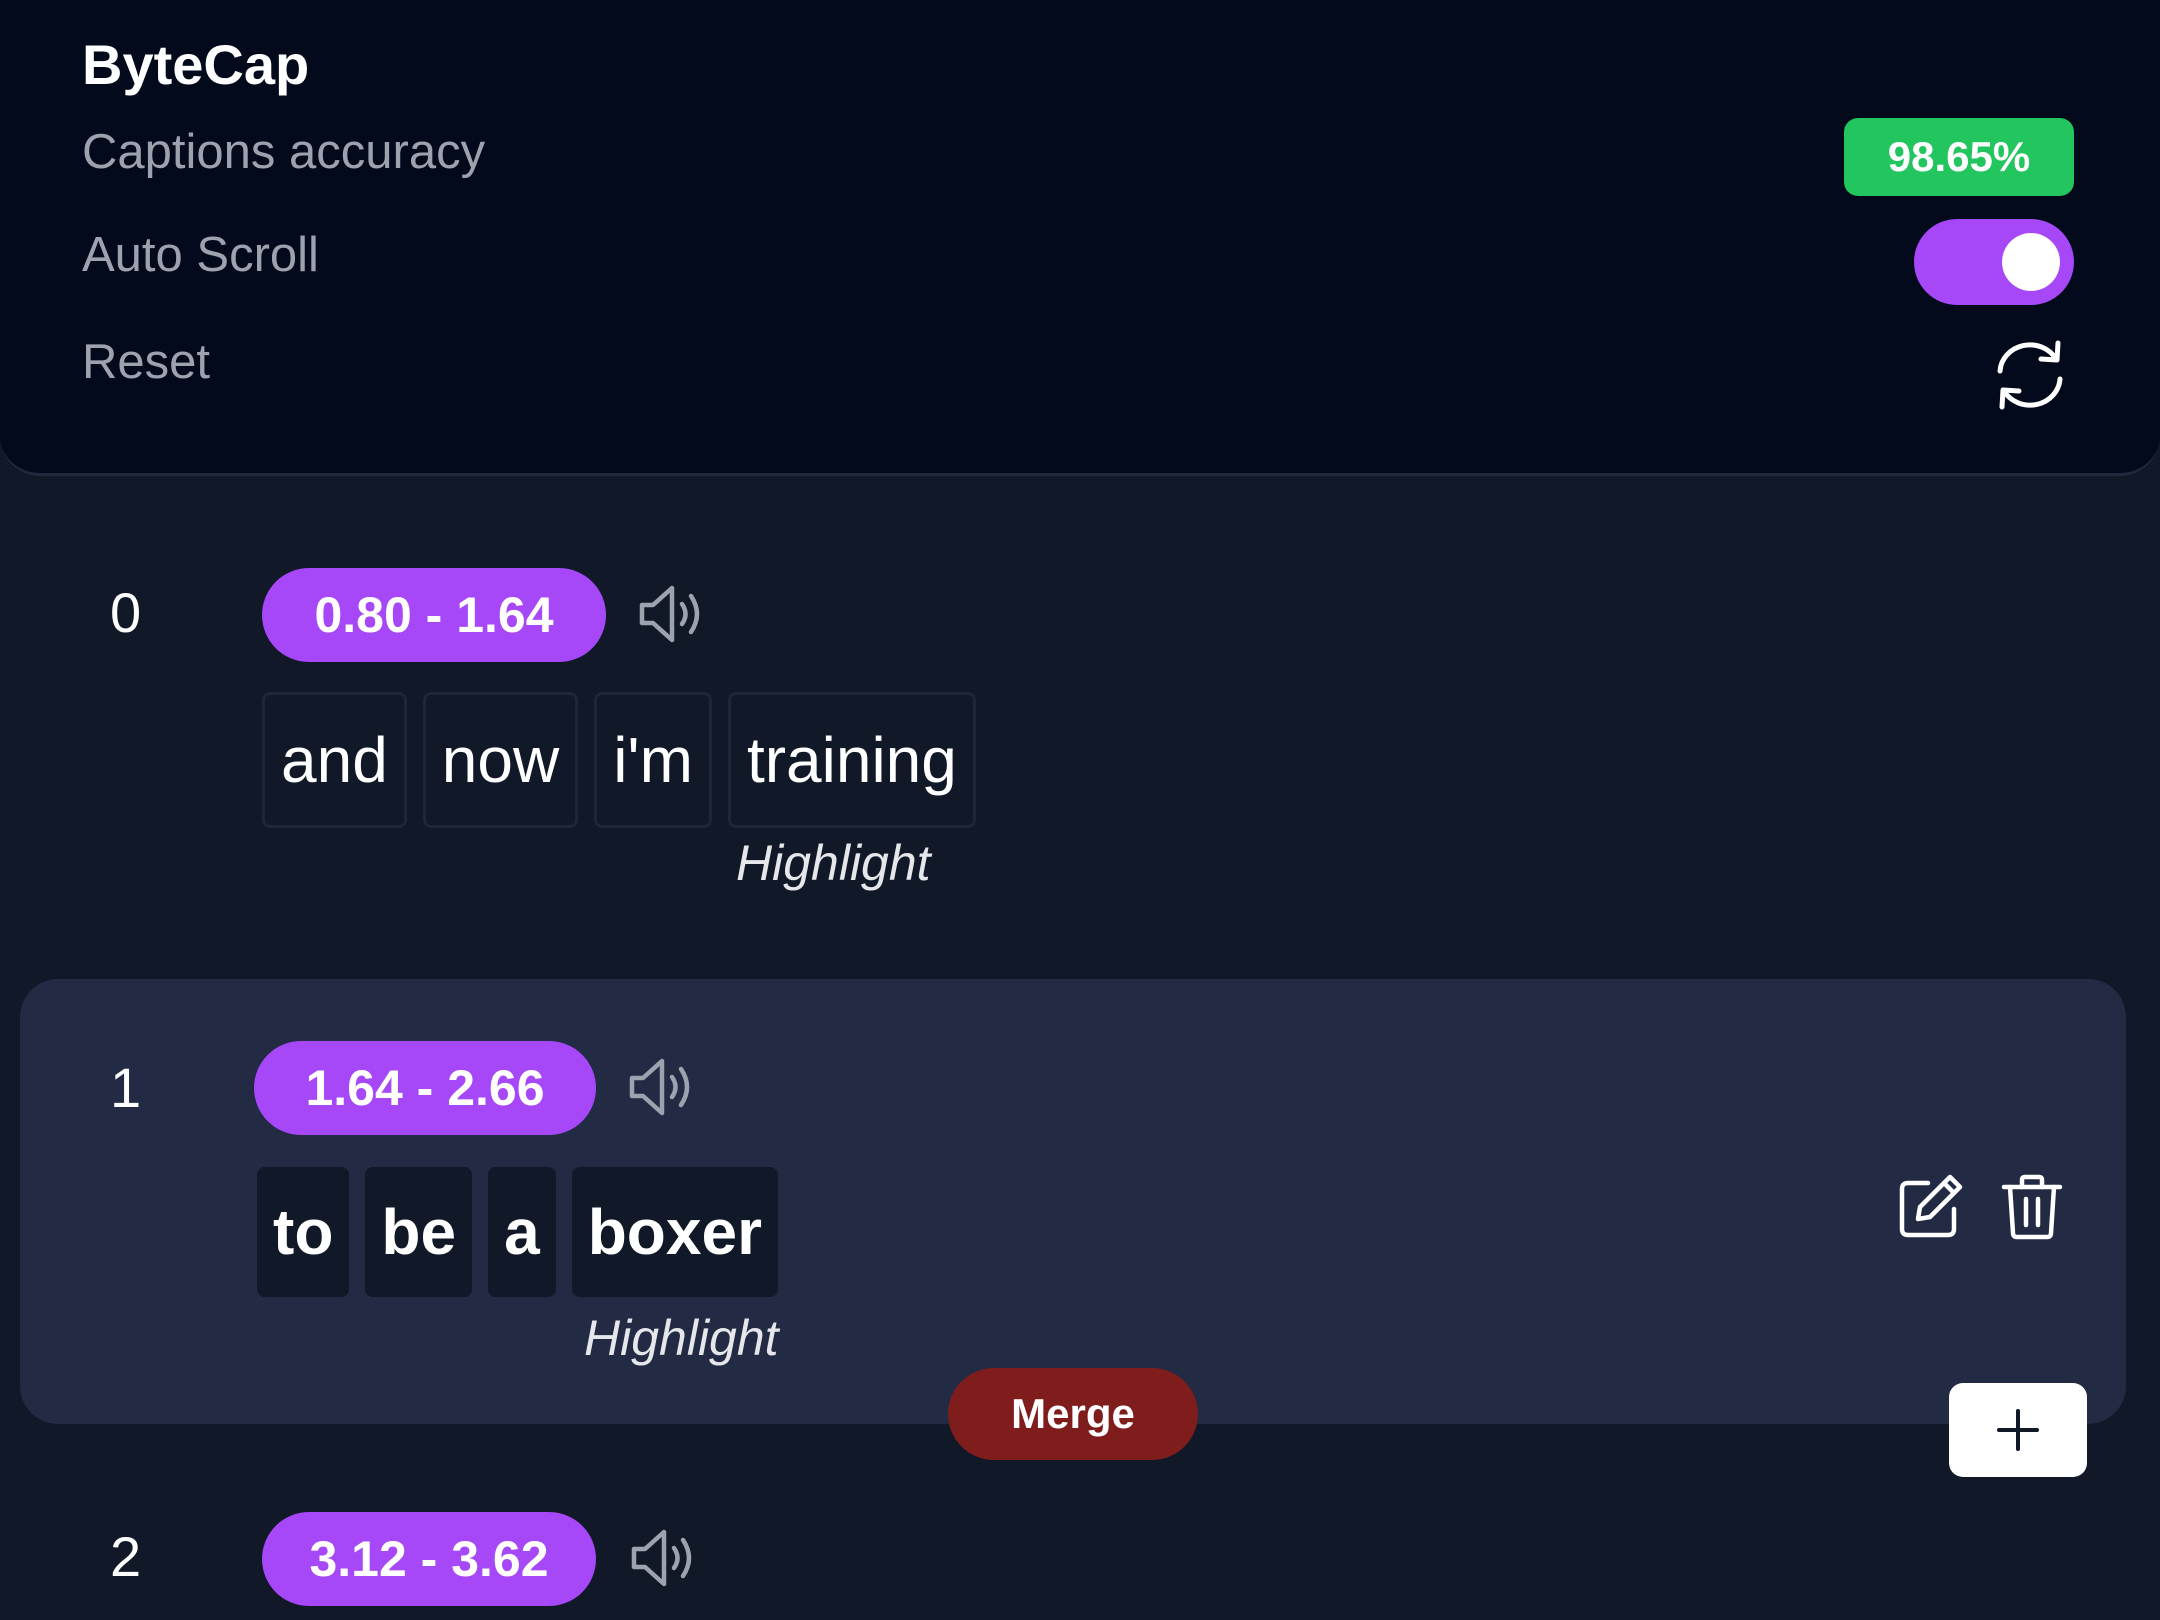  Describe the element at coordinates (674, 1232) in the screenshot. I see `caption-word: boxer` at that location.